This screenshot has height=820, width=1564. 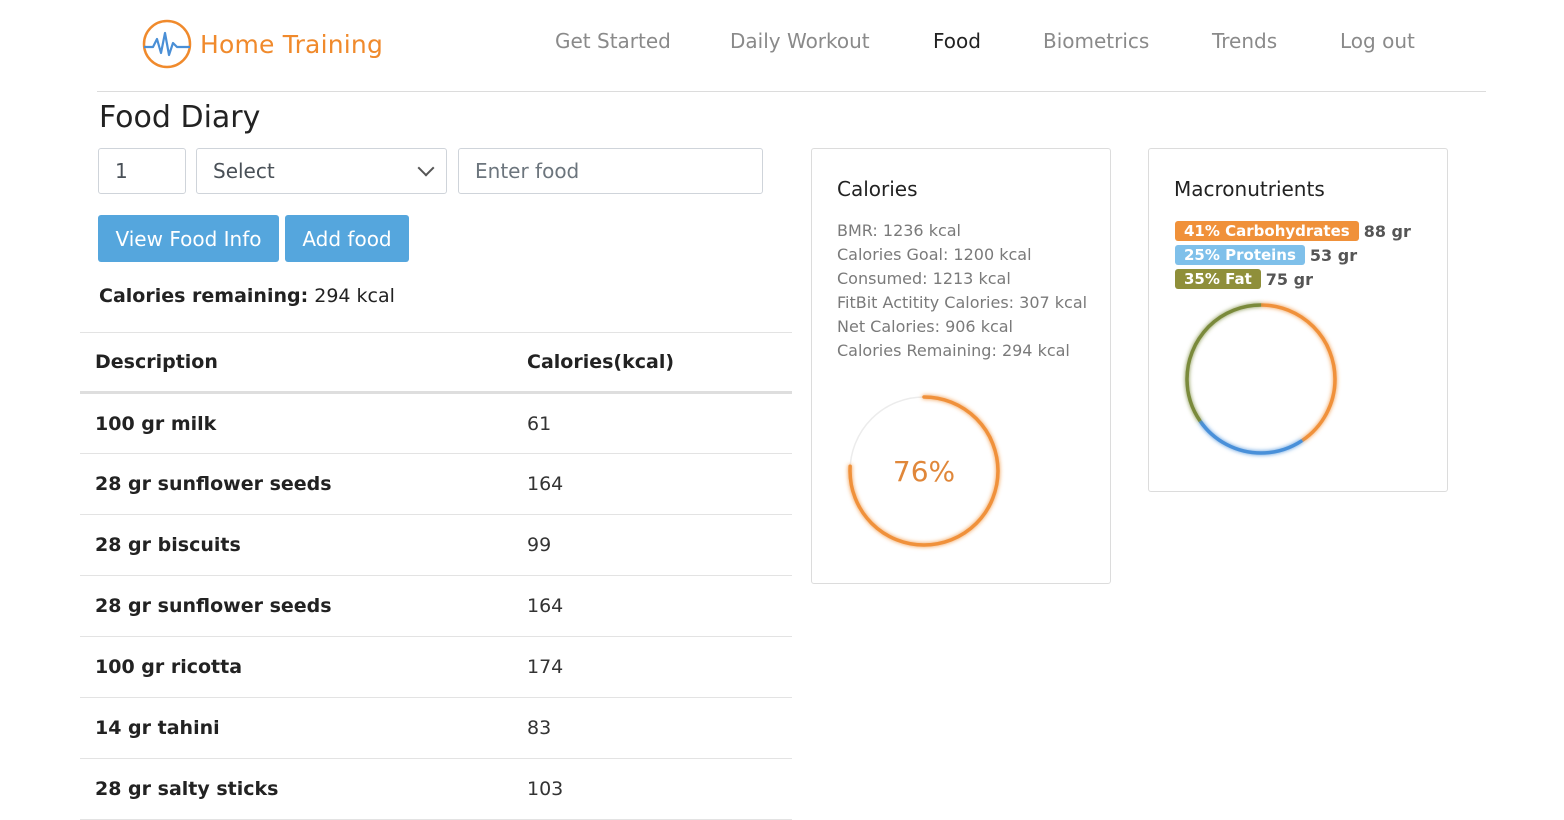 What do you see at coordinates (1244, 41) in the screenshot?
I see `nav-trends: Trends` at bounding box center [1244, 41].